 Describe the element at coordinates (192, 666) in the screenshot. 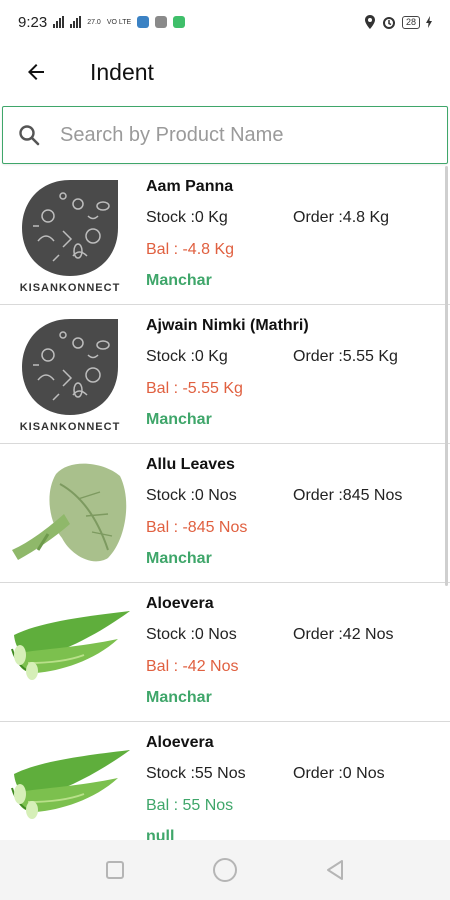

I see `balance-text: Bal : -42 Nos` at that location.